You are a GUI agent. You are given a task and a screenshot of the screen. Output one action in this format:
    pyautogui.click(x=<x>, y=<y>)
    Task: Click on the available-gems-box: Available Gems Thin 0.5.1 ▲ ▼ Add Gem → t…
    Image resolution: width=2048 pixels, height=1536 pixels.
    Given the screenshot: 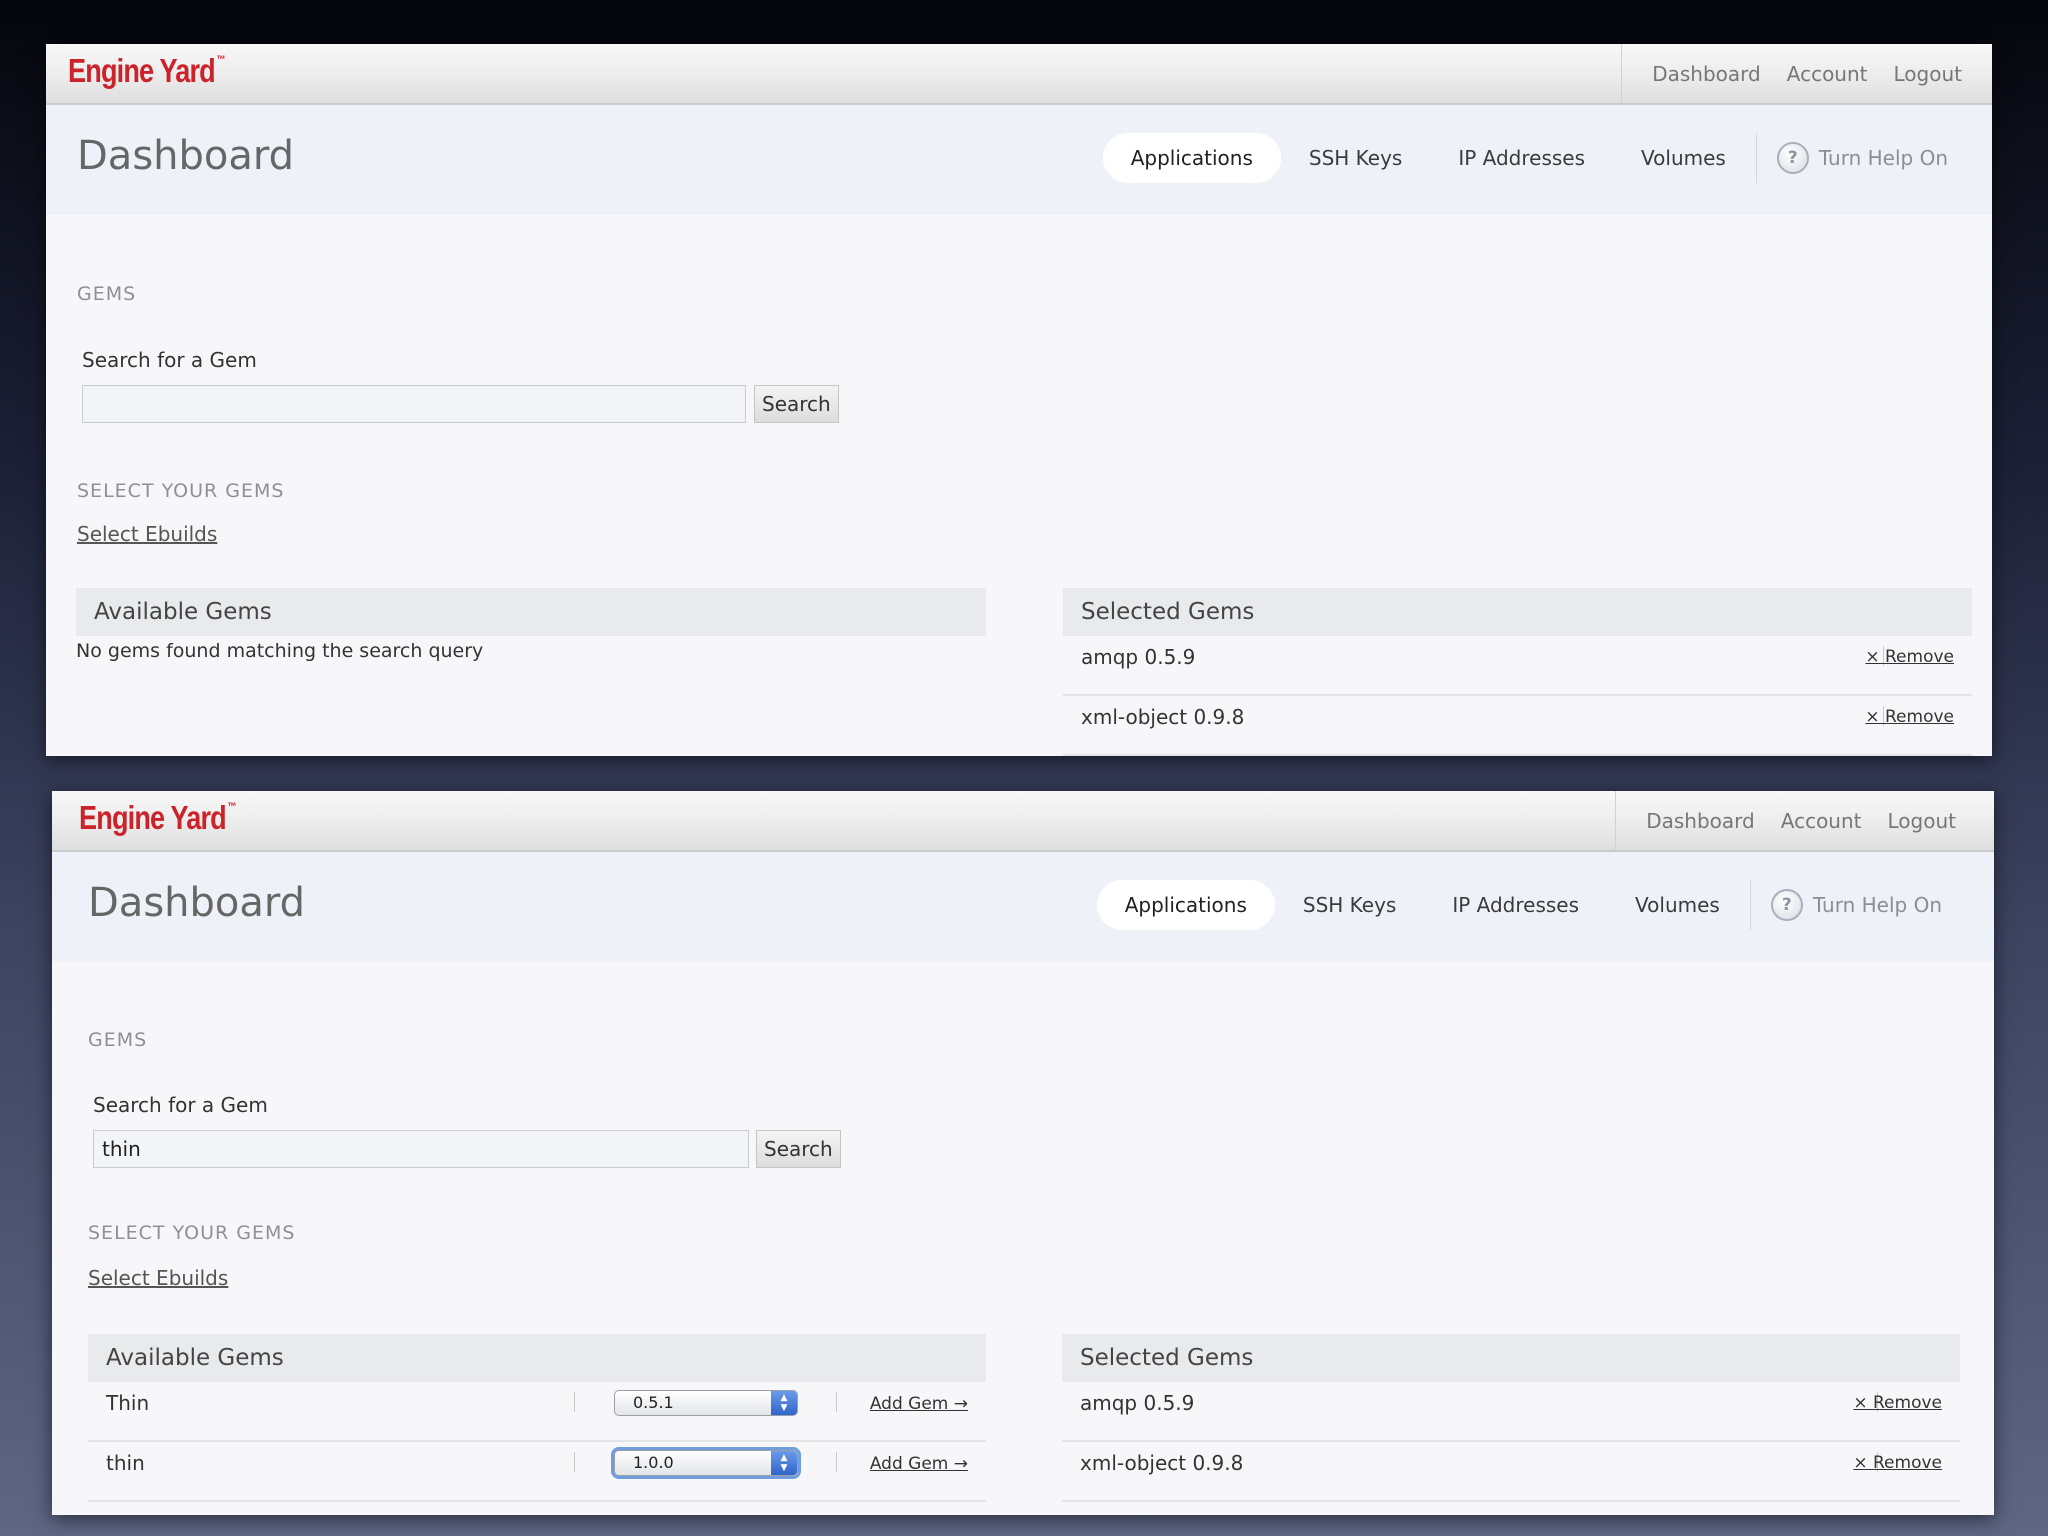 What is the action you would take?
    pyautogui.click(x=537, y=1418)
    